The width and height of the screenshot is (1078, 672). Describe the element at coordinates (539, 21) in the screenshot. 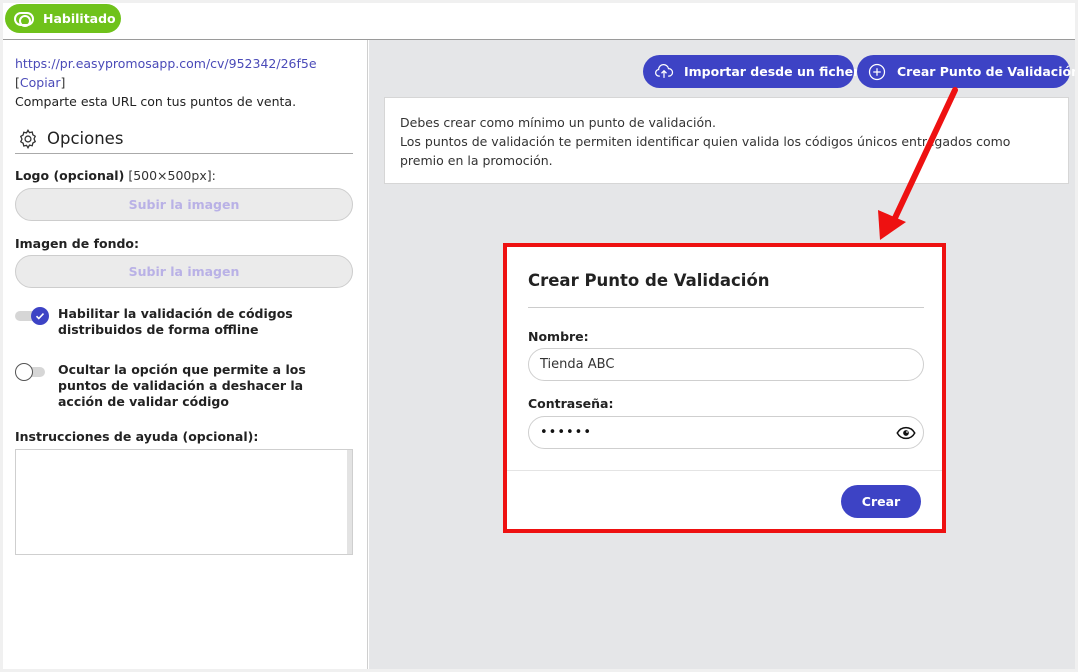

I see `top-bar: Habilitado` at that location.